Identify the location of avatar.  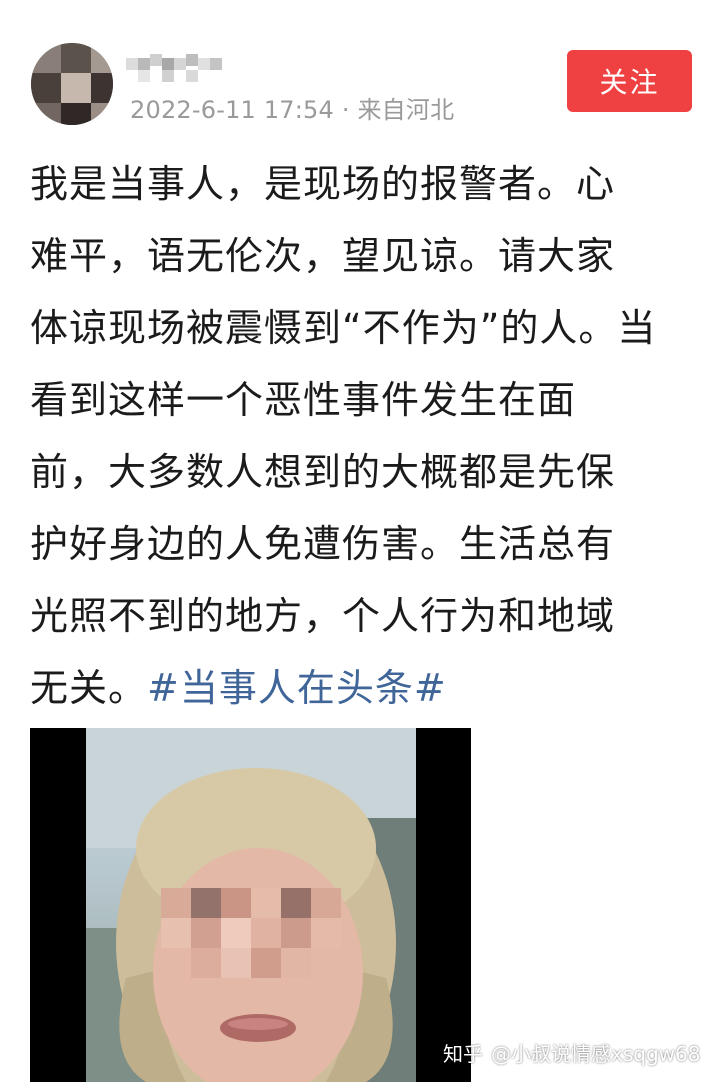
(72, 84).